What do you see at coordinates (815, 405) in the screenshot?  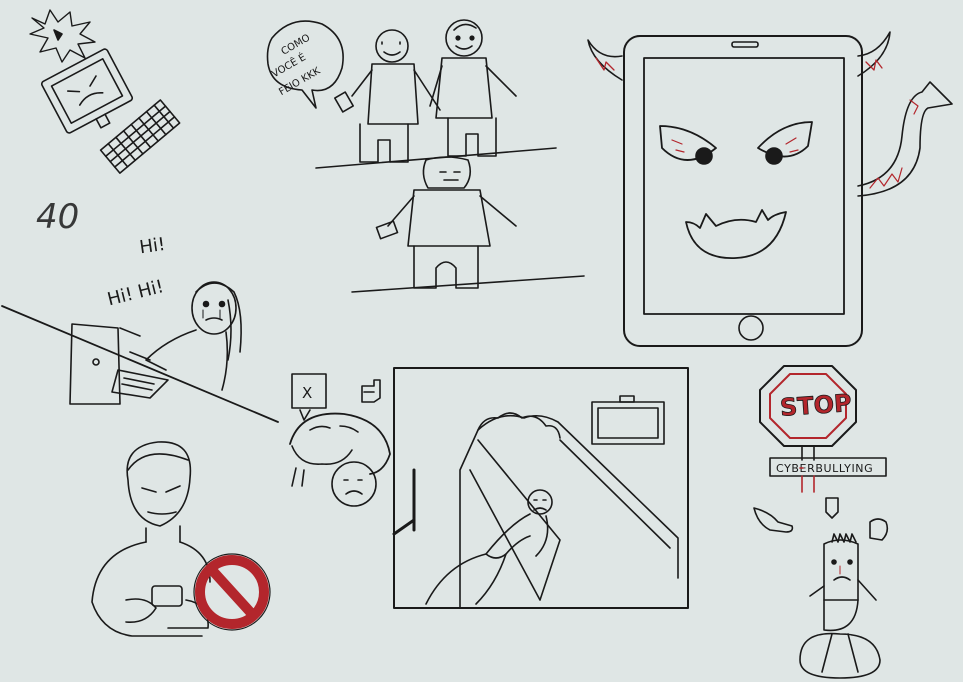 I see `stop-sign-text: STOP` at bounding box center [815, 405].